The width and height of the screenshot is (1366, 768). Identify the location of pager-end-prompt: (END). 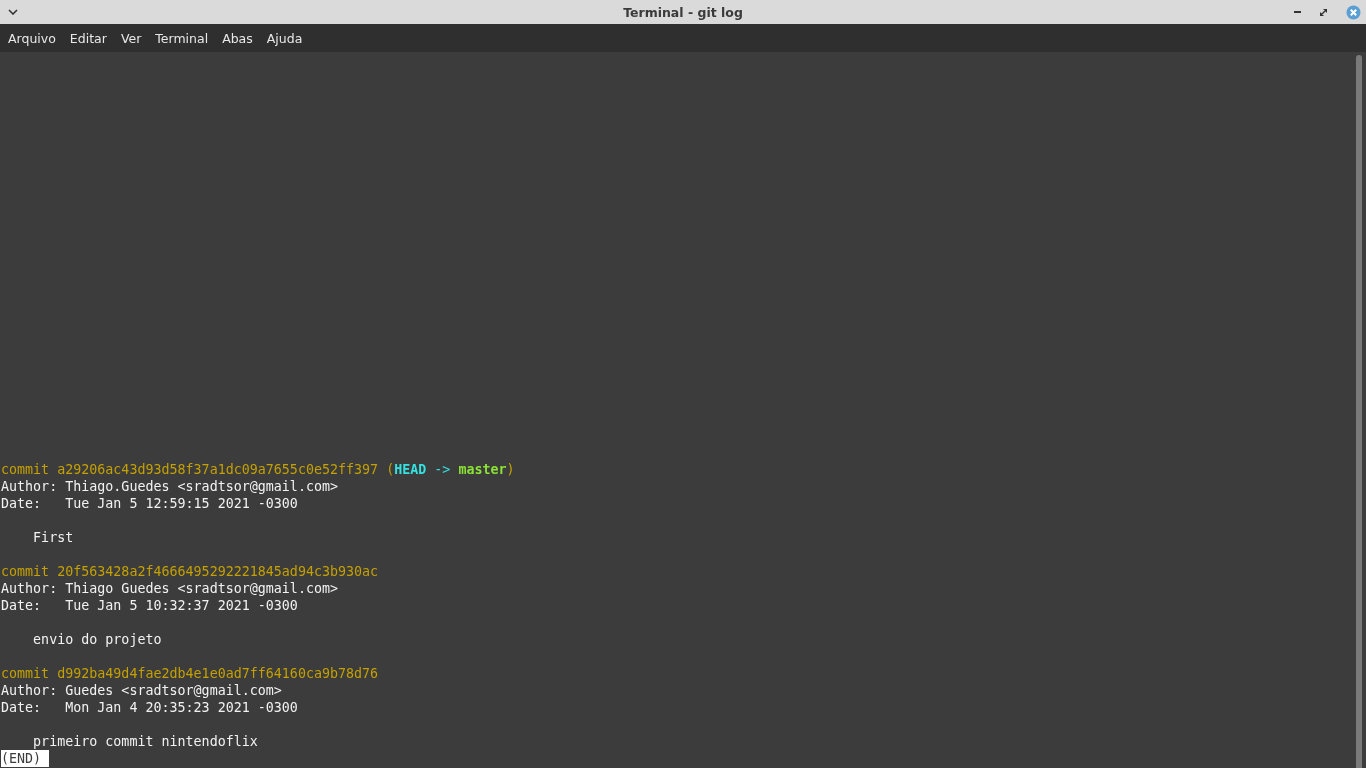
(25, 758).